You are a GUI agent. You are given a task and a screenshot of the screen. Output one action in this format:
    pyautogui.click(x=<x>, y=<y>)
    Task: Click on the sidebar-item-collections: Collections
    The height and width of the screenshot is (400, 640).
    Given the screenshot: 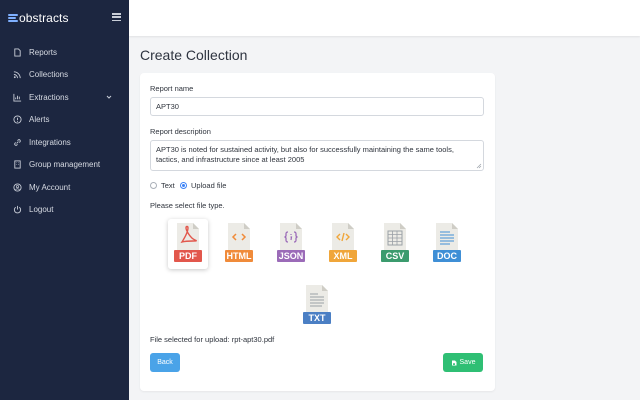 What is the action you would take?
    pyautogui.click(x=64, y=75)
    